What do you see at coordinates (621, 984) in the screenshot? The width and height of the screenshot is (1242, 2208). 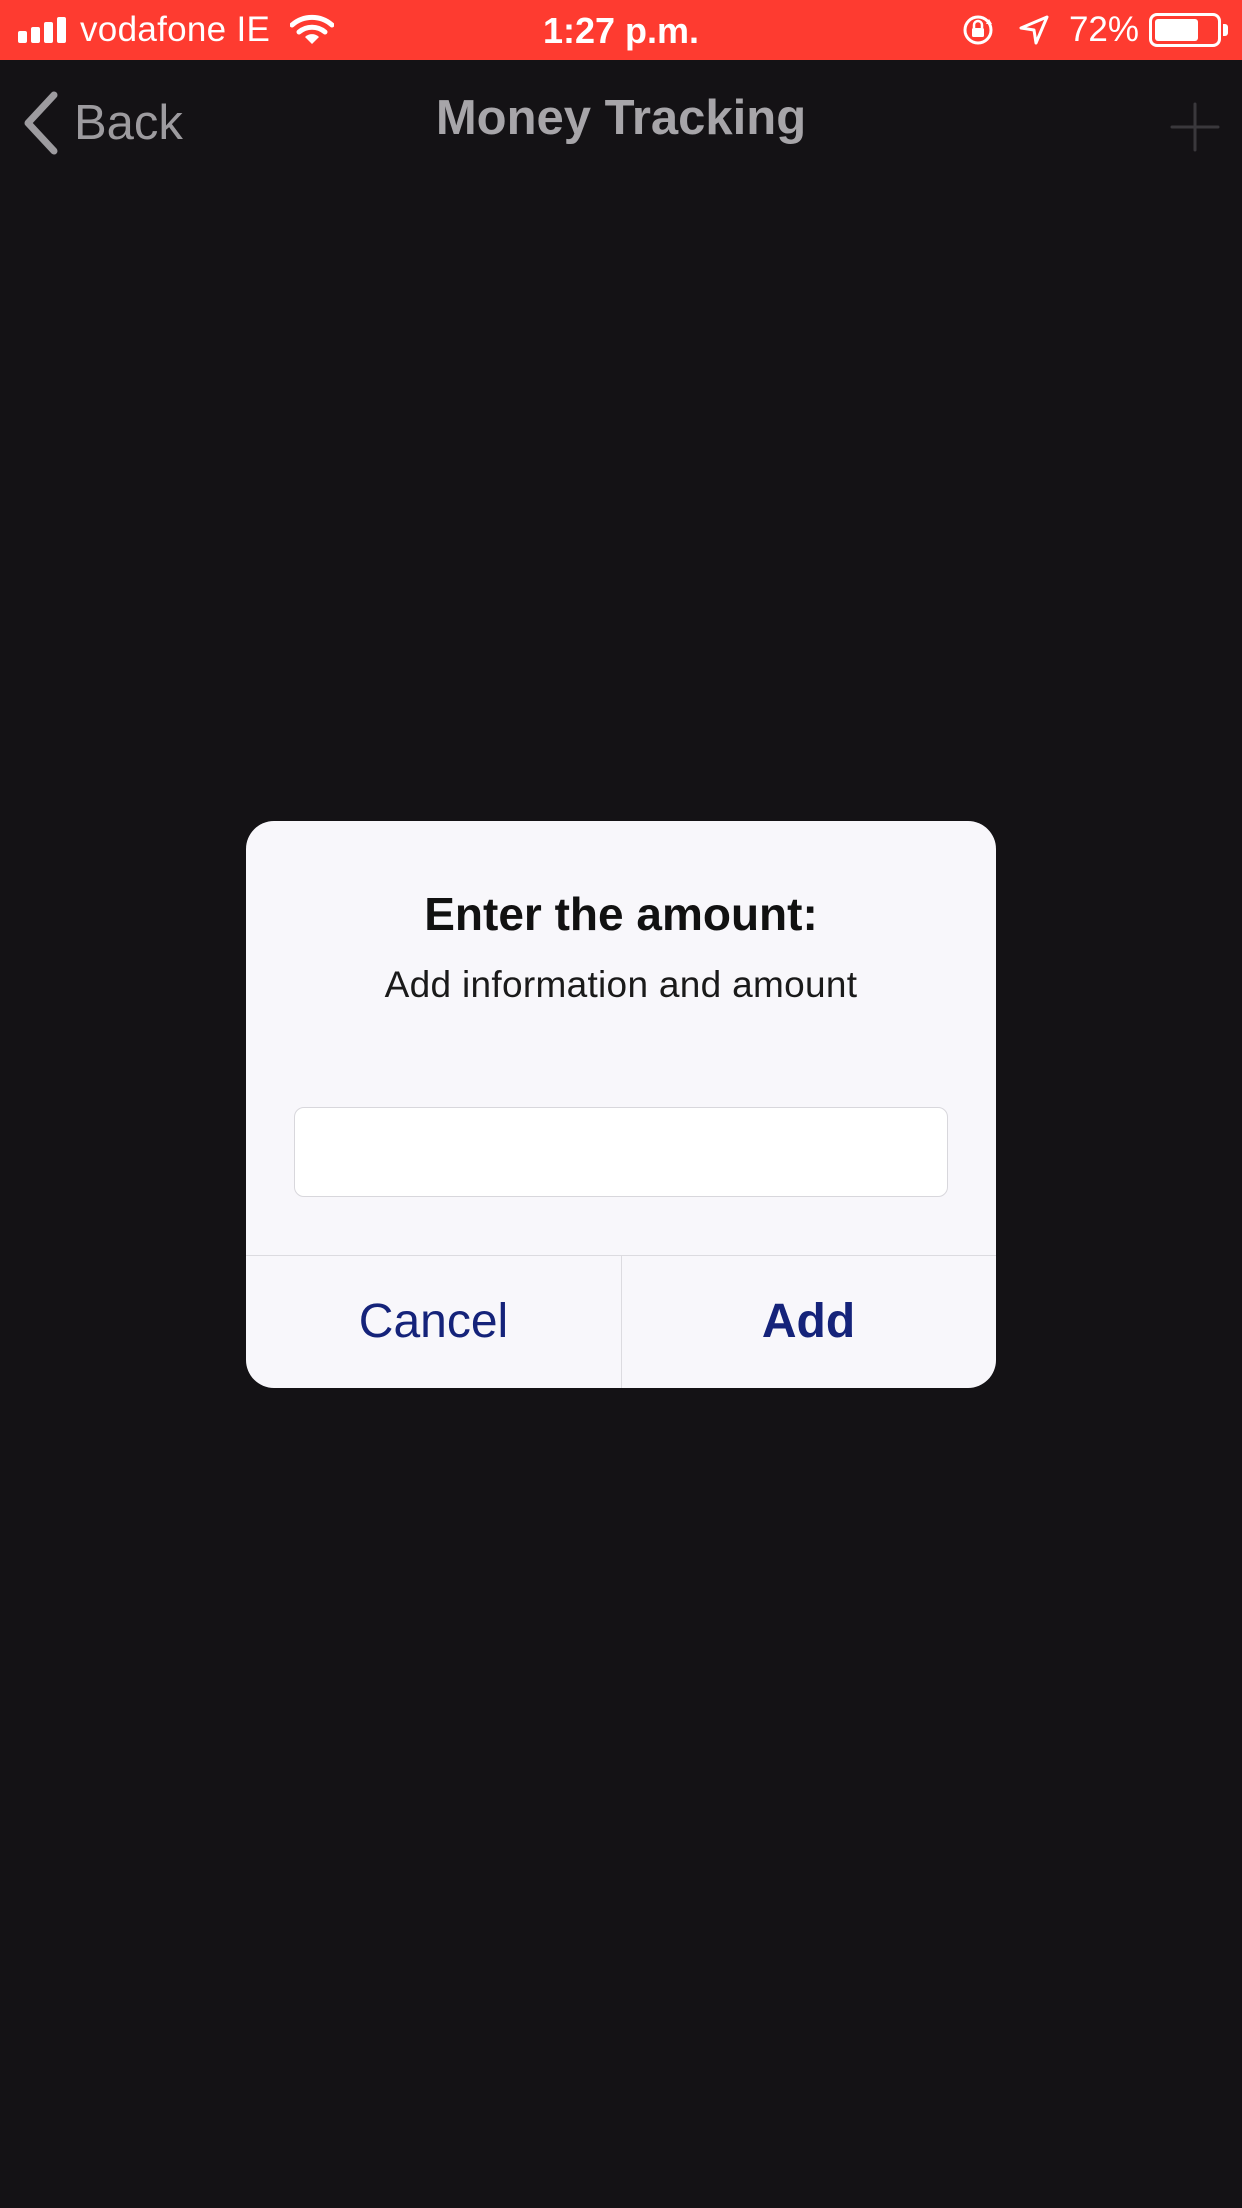 I see `alert-message: Add information and amount` at bounding box center [621, 984].